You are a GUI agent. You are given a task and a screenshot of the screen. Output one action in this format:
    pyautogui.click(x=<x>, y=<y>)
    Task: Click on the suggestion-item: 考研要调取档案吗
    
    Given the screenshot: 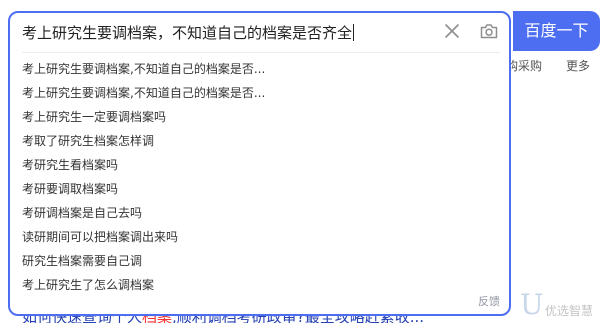 What is the action you would take?
    pyautogui.click(x=259, y=189)
    